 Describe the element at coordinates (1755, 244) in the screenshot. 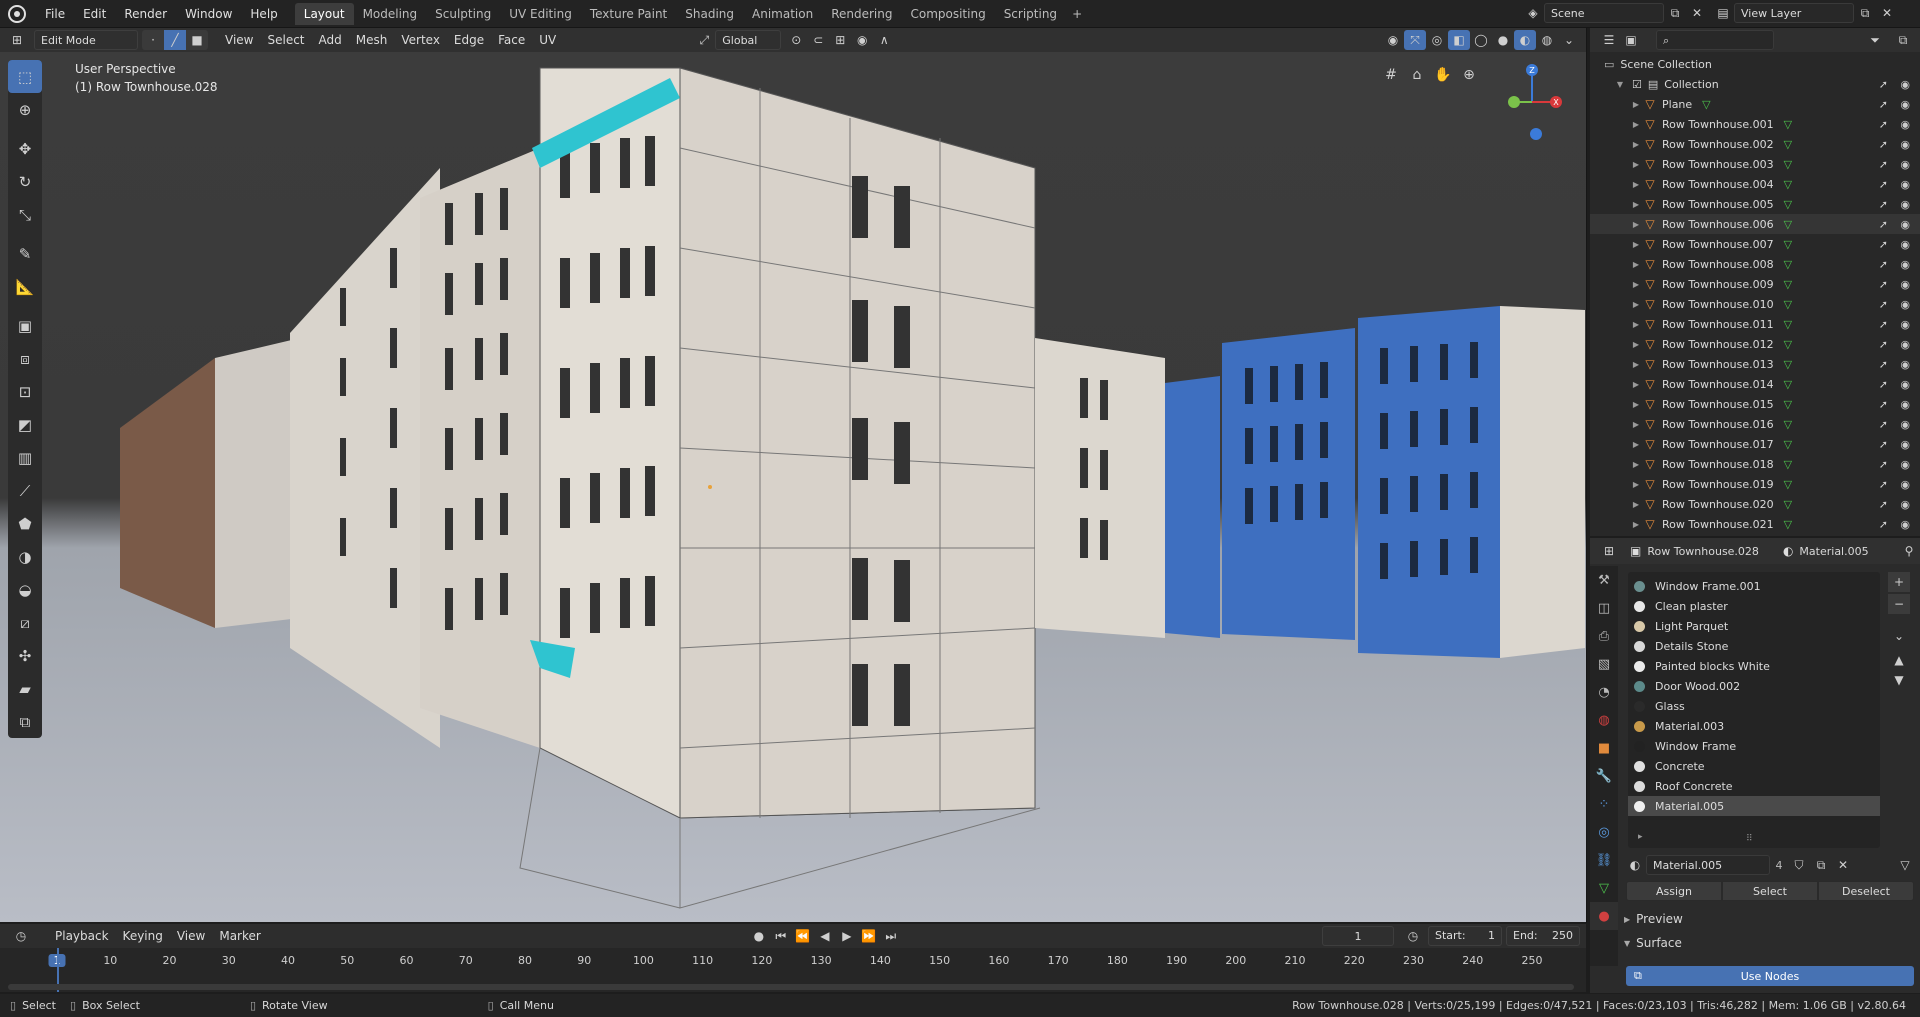

I see `outliner-item: ▶ ▽ Row Townhouse.007 ▽ ➚ ◉` at that location.